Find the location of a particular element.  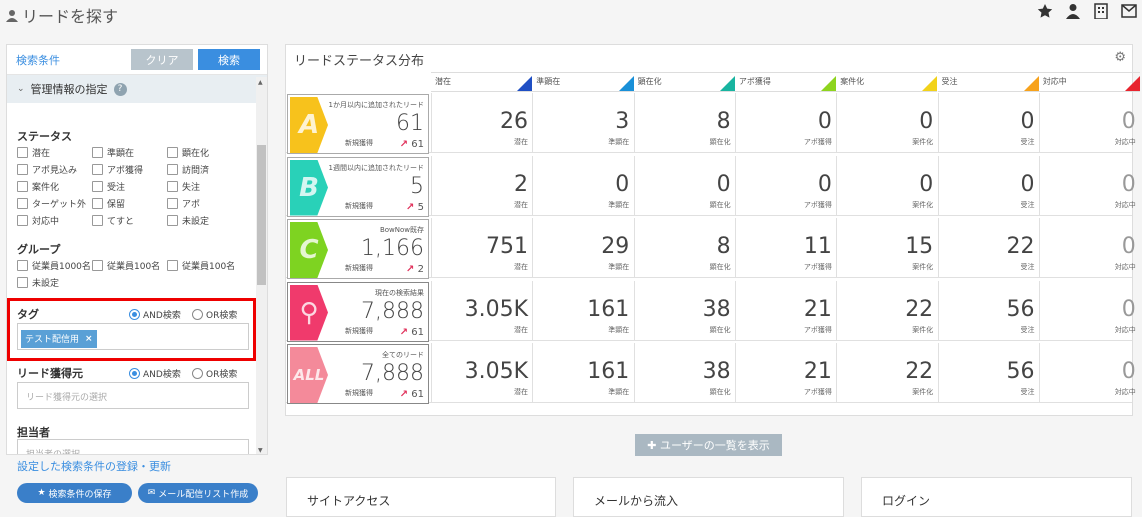

cell-label: 顕在化 is located at coordinates (720, 392).